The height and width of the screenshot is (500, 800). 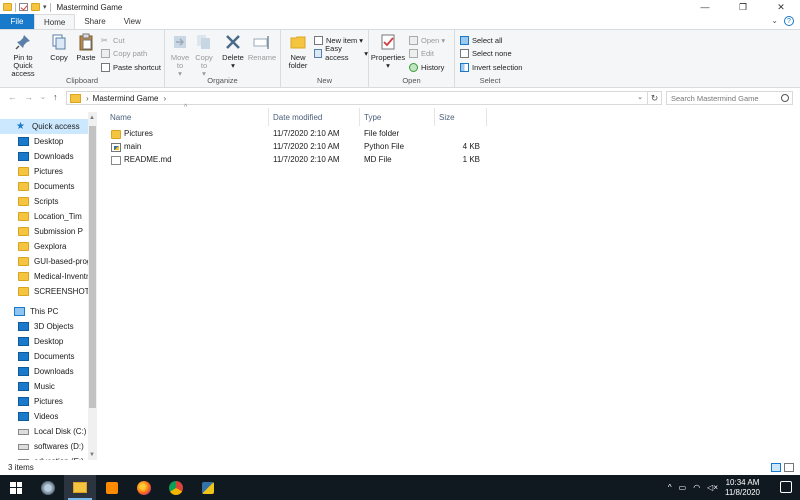 What do you see at coordinates (426, 67) in the screenshot?
I see `history-button: History` at bounding box center [426, 67].